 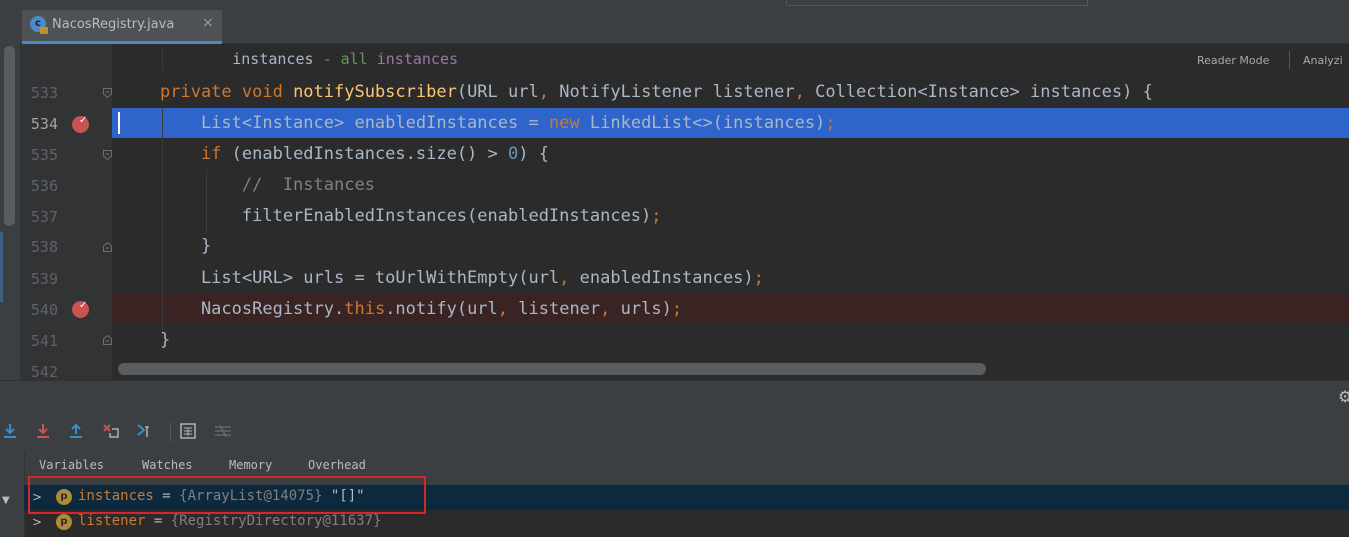 What do you see at coordinates (1233, 60) in the screenshot?
I see `reader-mode-button: Reader Mode` at bounding box center [1233, 60].